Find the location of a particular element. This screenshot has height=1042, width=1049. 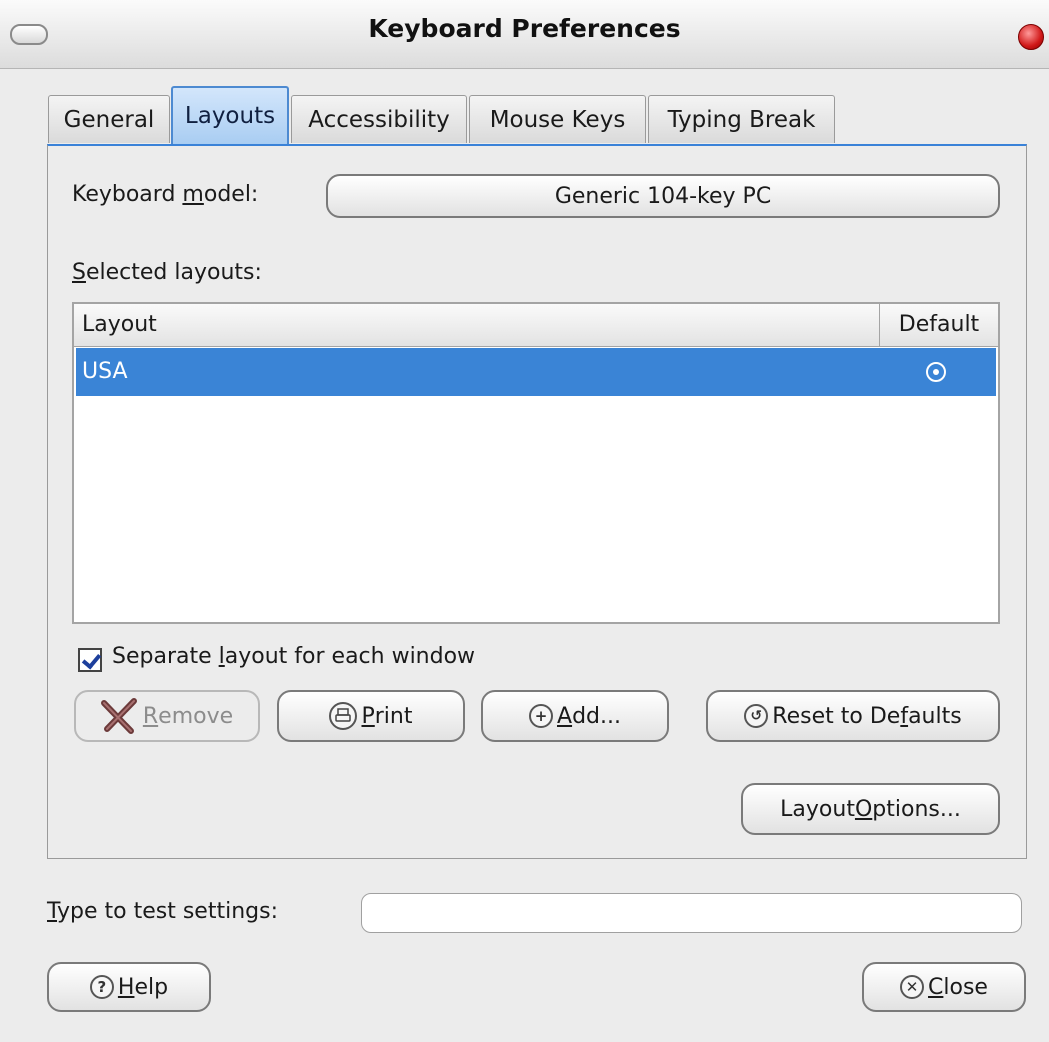

tab-general: General is located at coordinates (109, 119).